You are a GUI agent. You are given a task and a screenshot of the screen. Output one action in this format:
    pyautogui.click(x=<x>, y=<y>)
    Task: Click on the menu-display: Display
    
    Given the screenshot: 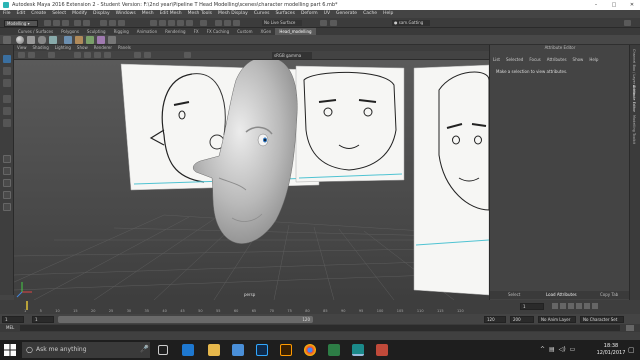 What is the action you would take?
    pyautogui.click(x=101, y=14)
    